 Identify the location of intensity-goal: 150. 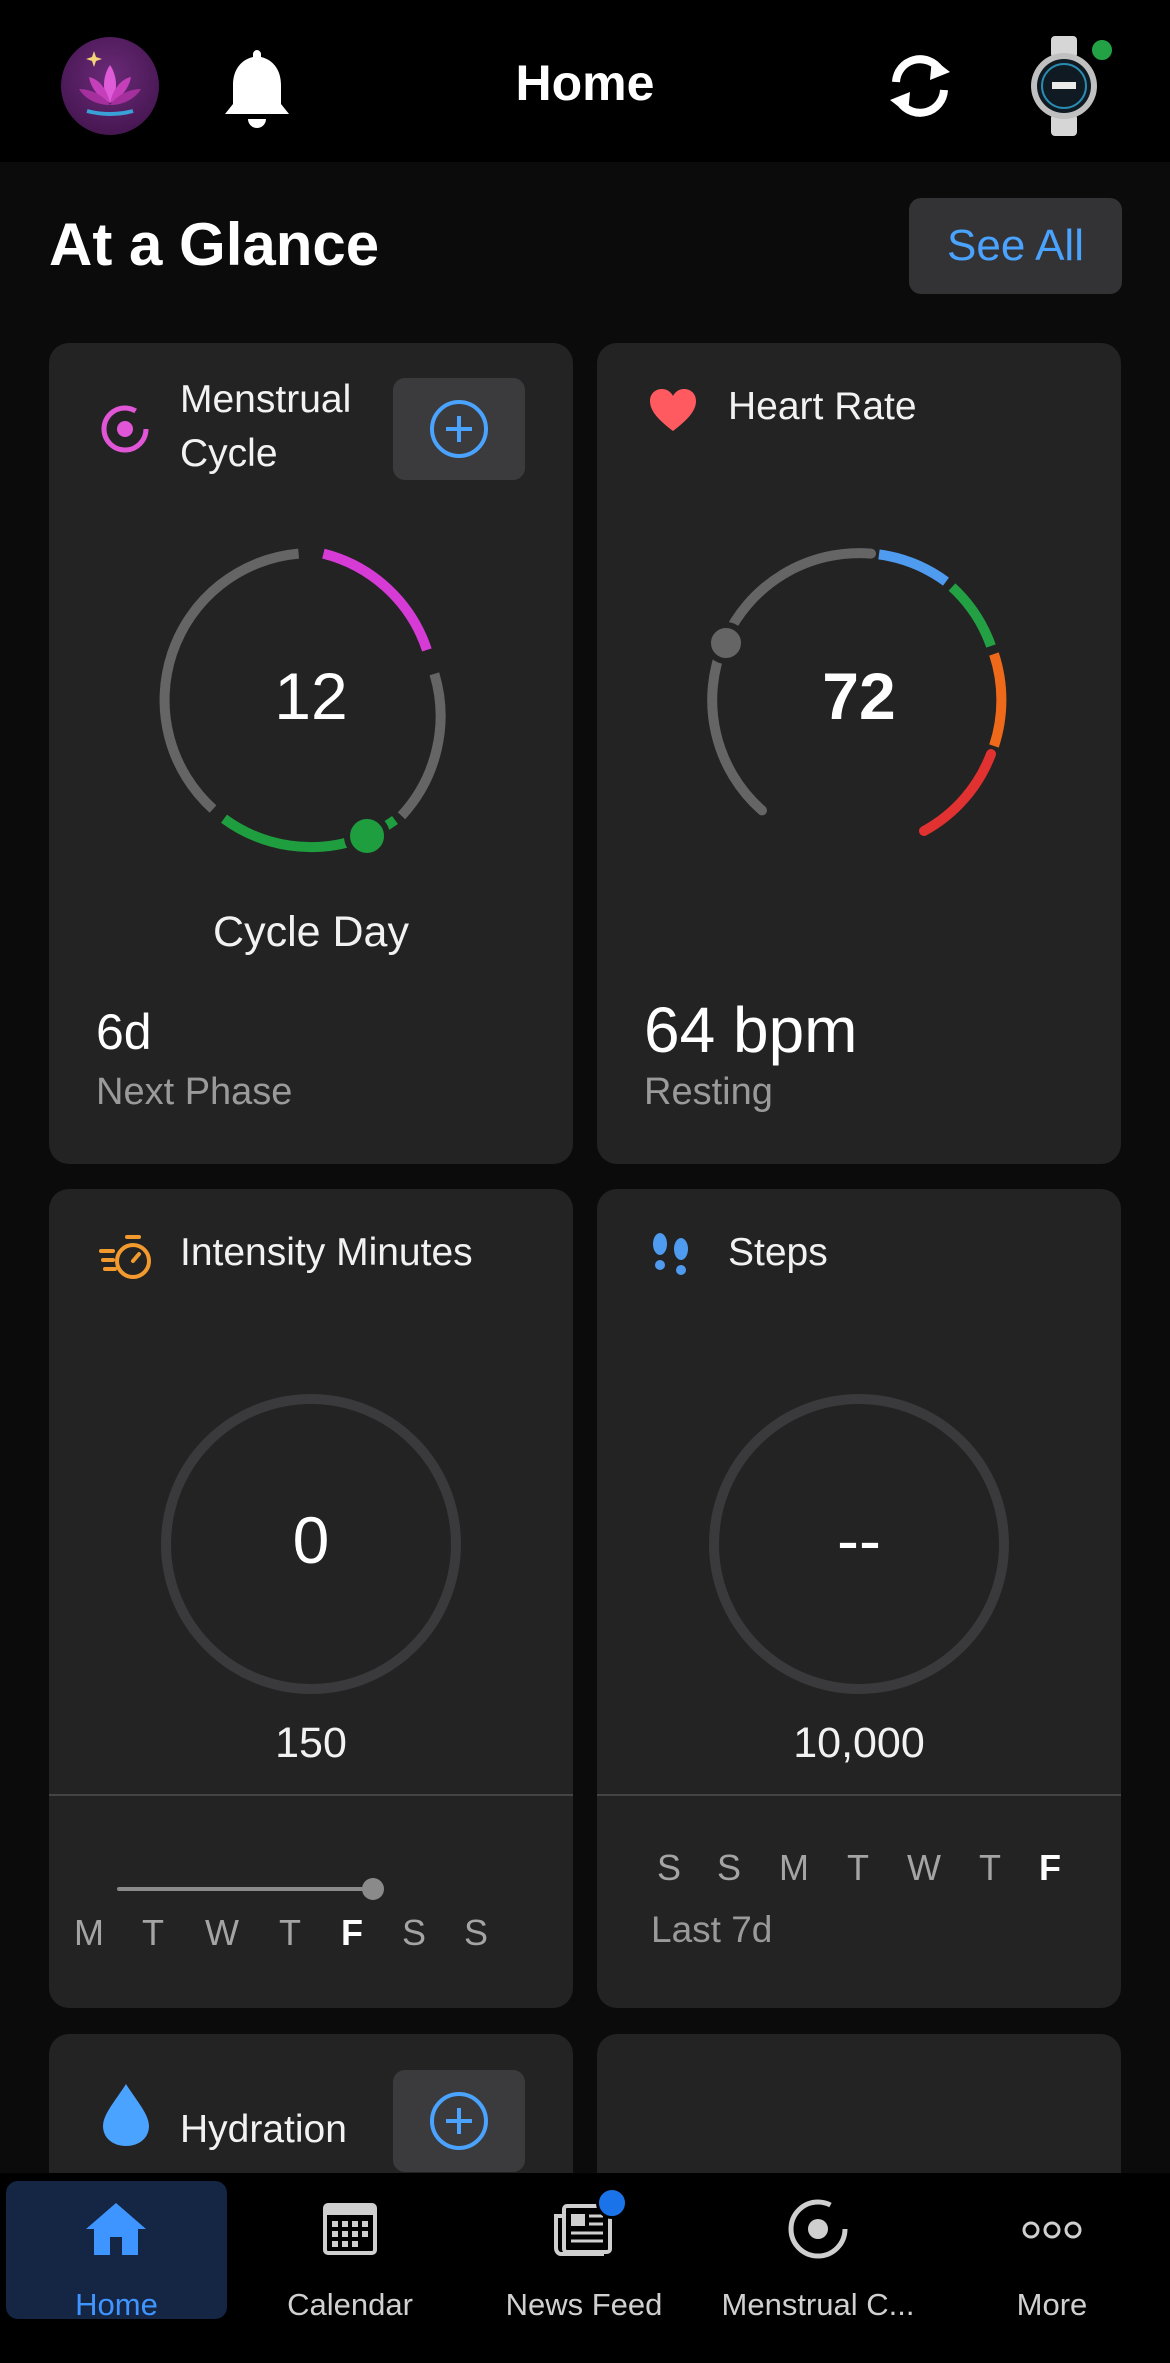
(311, 1743).